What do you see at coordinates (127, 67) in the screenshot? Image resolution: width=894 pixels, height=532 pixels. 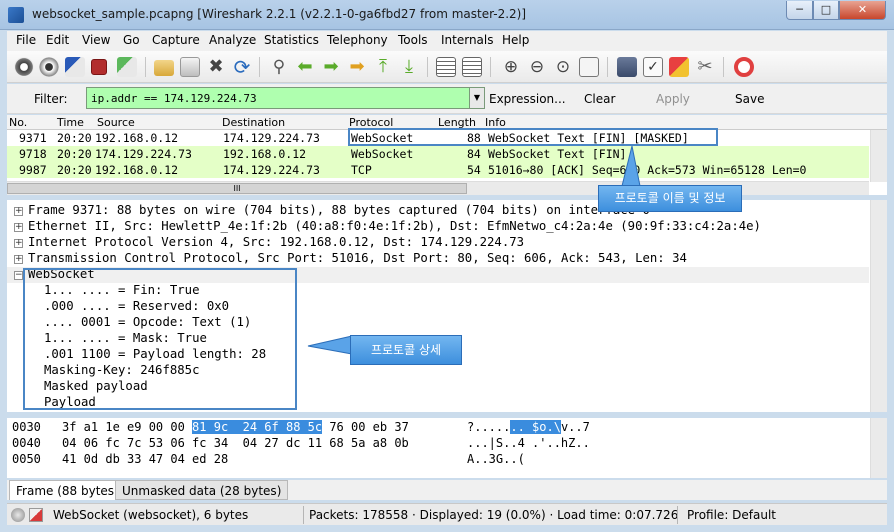 I see `restart-capture-icon` at bounding box center [127, 67].